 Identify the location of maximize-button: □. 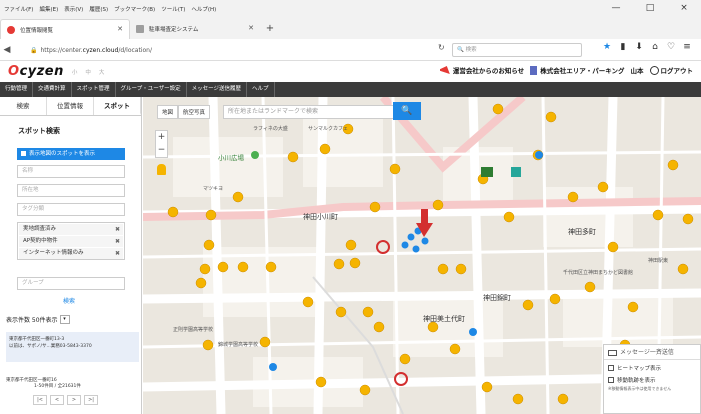
(650, 8).